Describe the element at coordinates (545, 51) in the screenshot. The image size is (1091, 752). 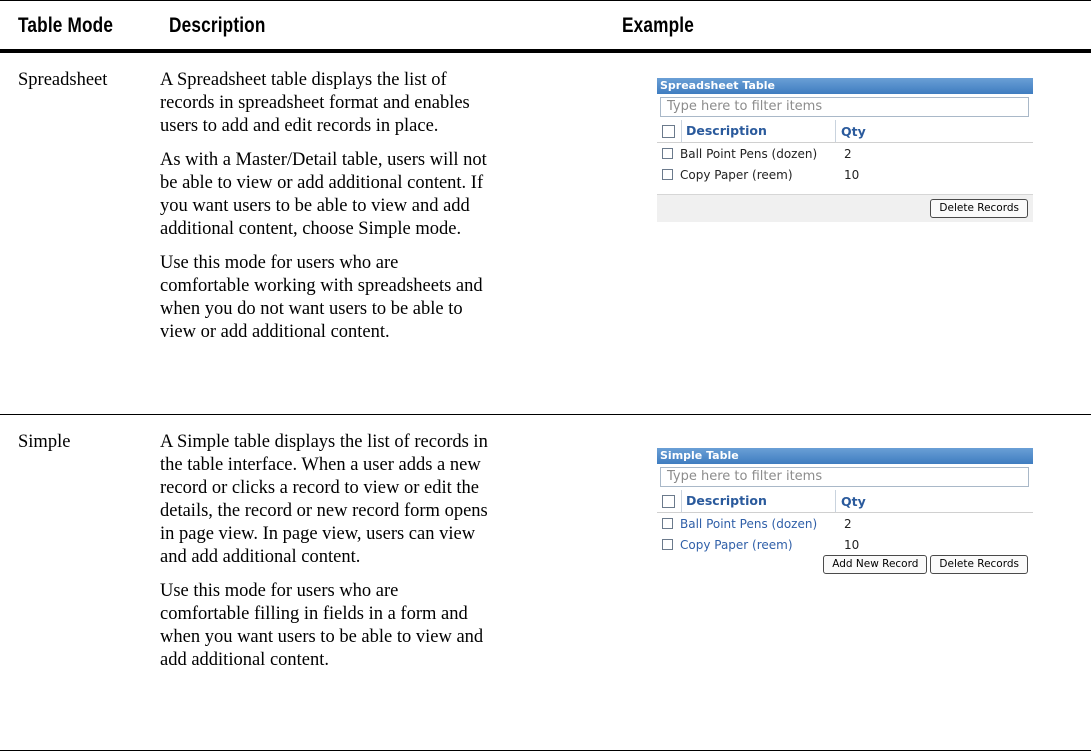
I see `header-rule` at that location.